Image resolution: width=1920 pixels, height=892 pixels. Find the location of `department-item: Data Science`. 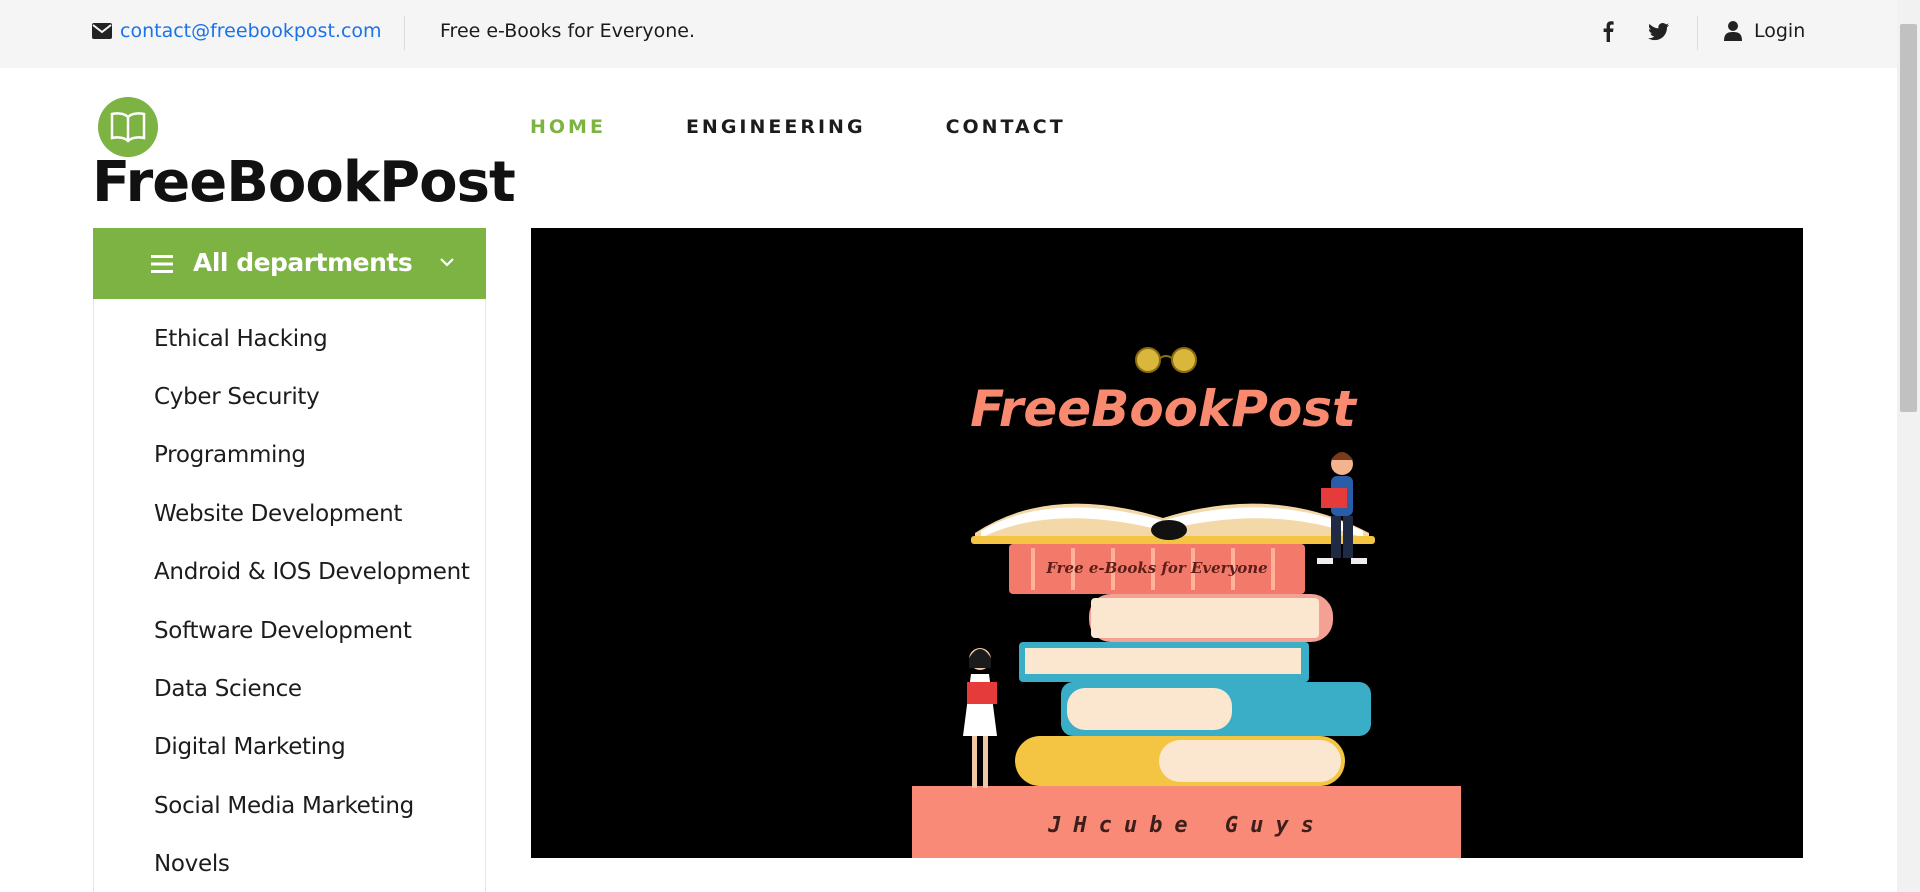

department-item: Data Science is located at coordinates (228, 689).